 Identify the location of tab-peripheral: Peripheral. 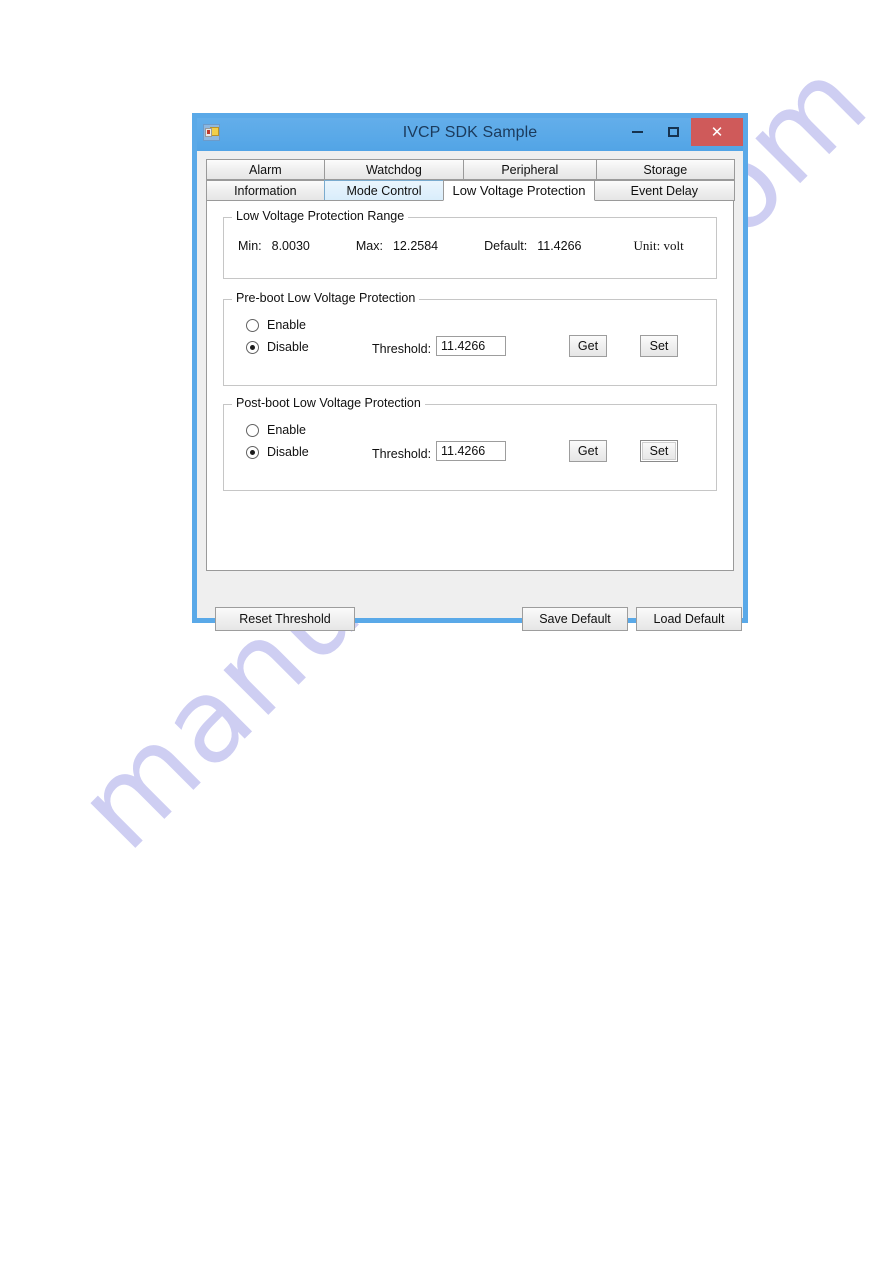
(530, 169).